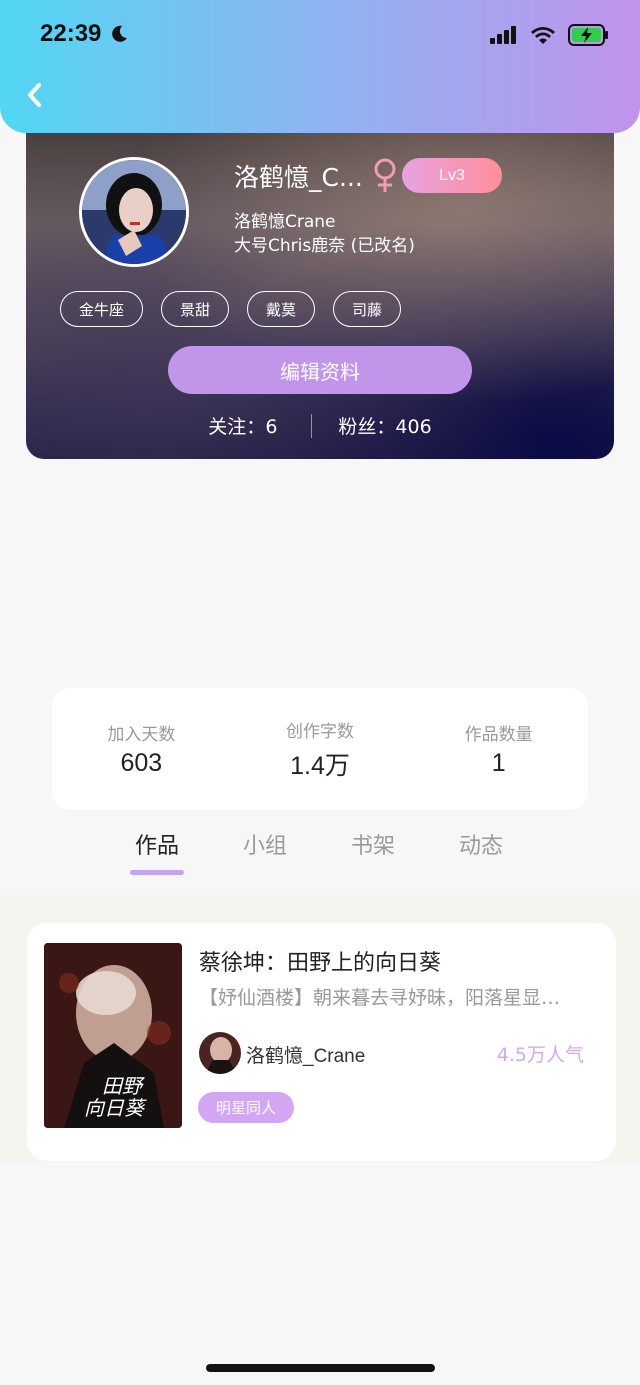  I want to click on top-header: 22:39, so click(320, 66).